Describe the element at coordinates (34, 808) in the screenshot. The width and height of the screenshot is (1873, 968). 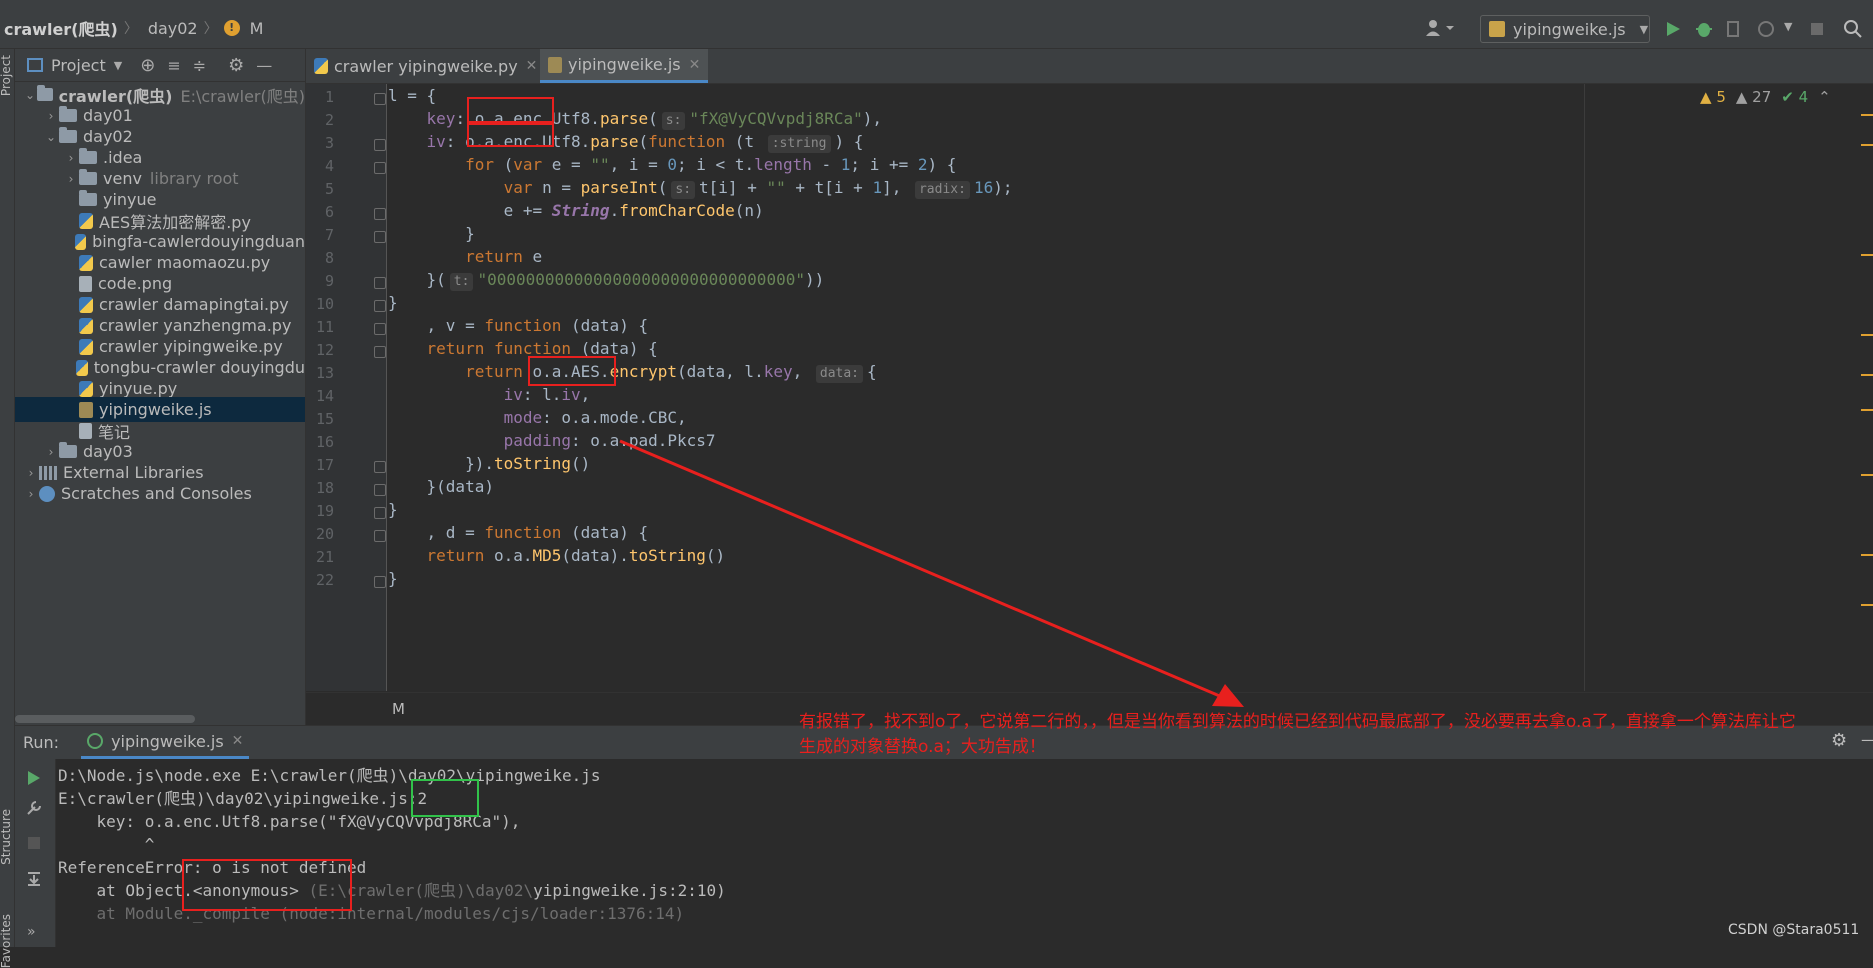
I see `wrench-icon` at that location.